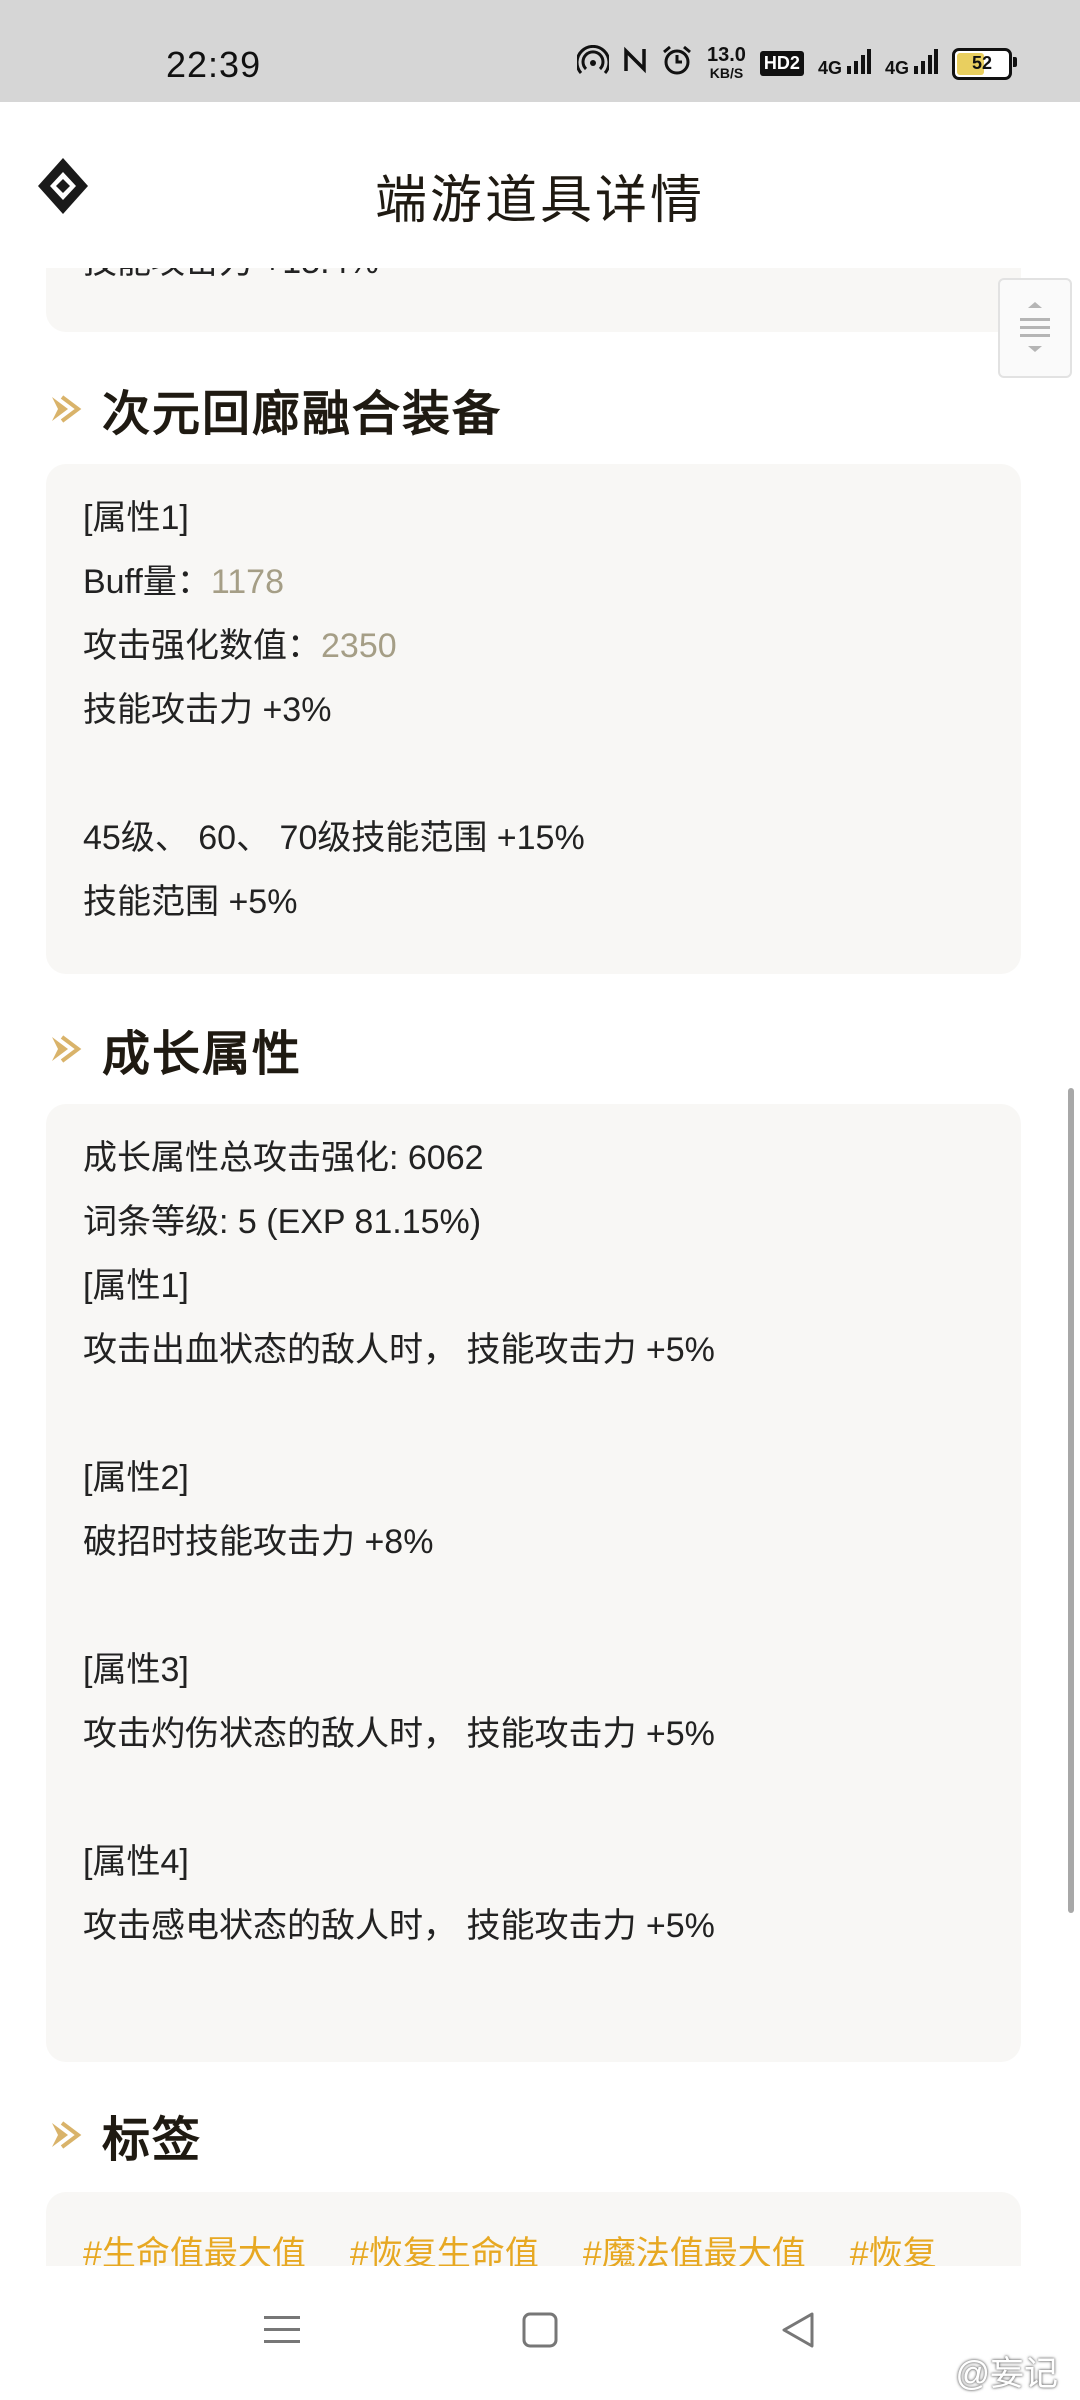  What do you see at coordinates (984, 63) in the screenshot?
I see `battery-icon: 52` at bounding box center [984, 63].